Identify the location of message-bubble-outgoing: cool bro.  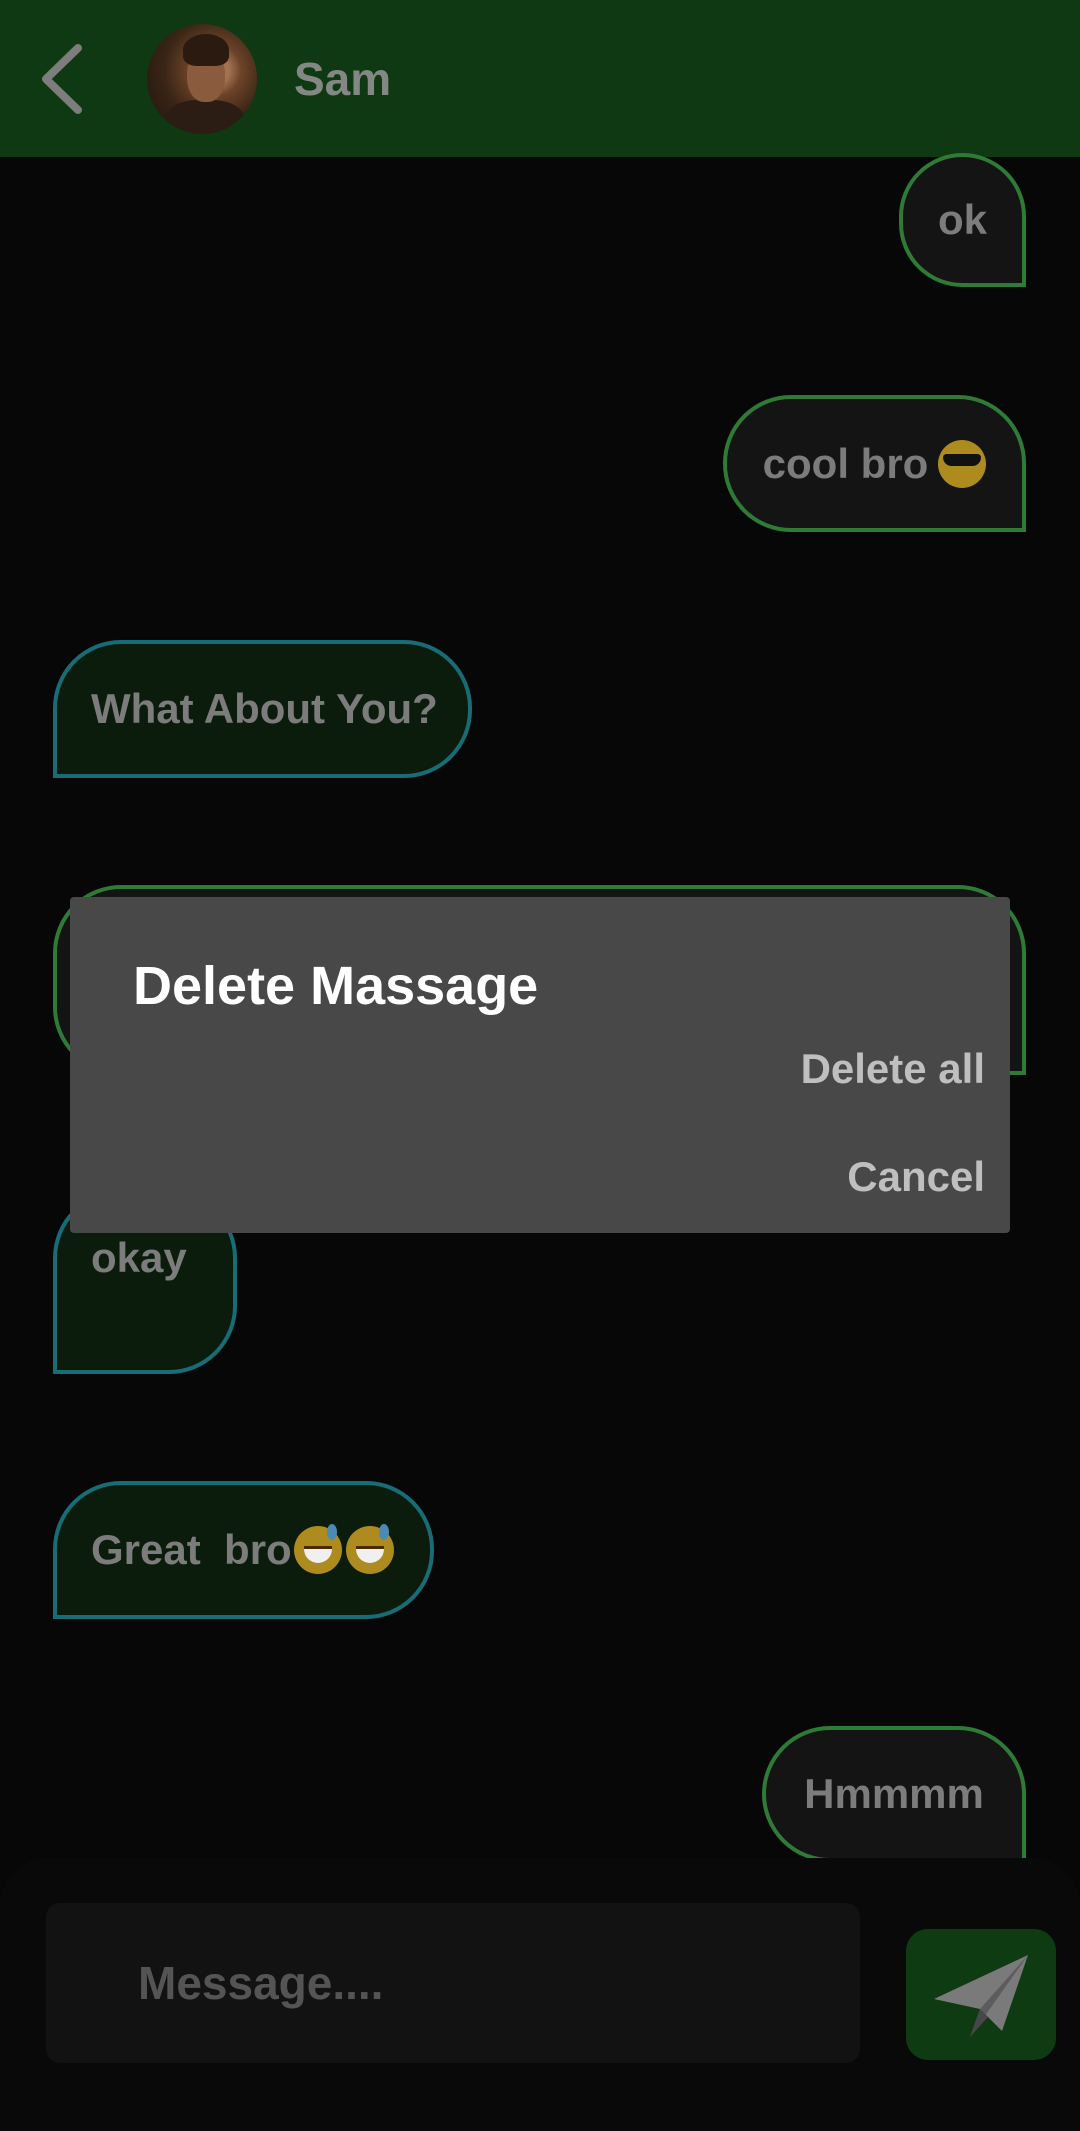
(874, 463).